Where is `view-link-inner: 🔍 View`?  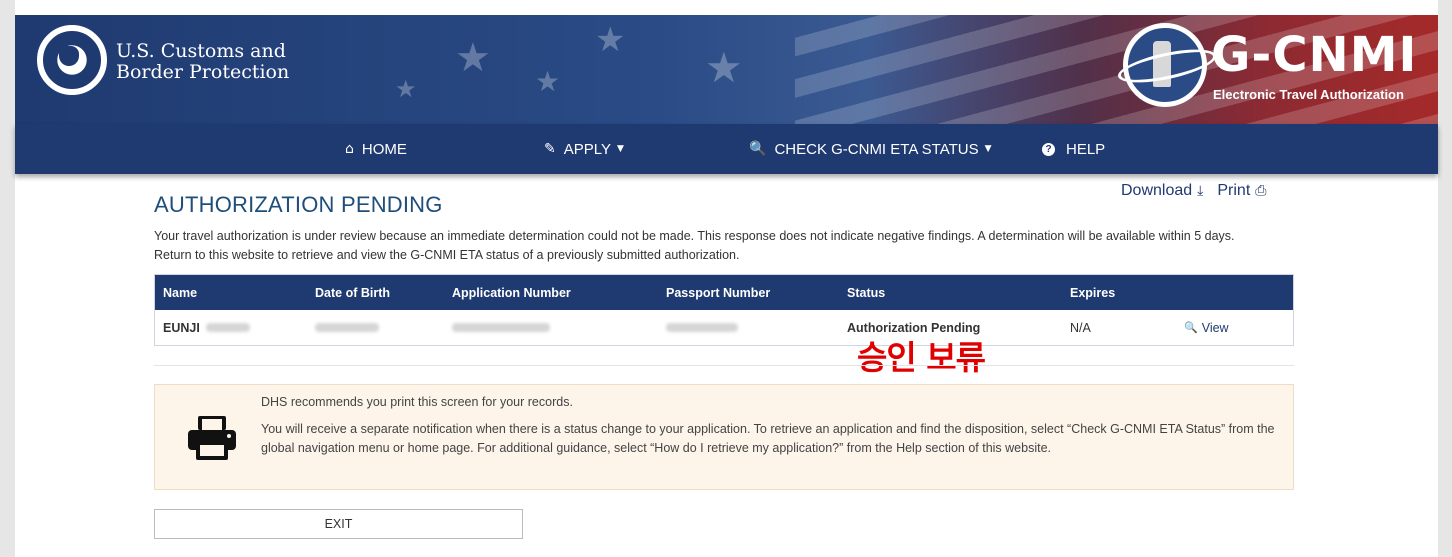 view-link-inner: 🔍 View is located at coordinates (1206, 328).